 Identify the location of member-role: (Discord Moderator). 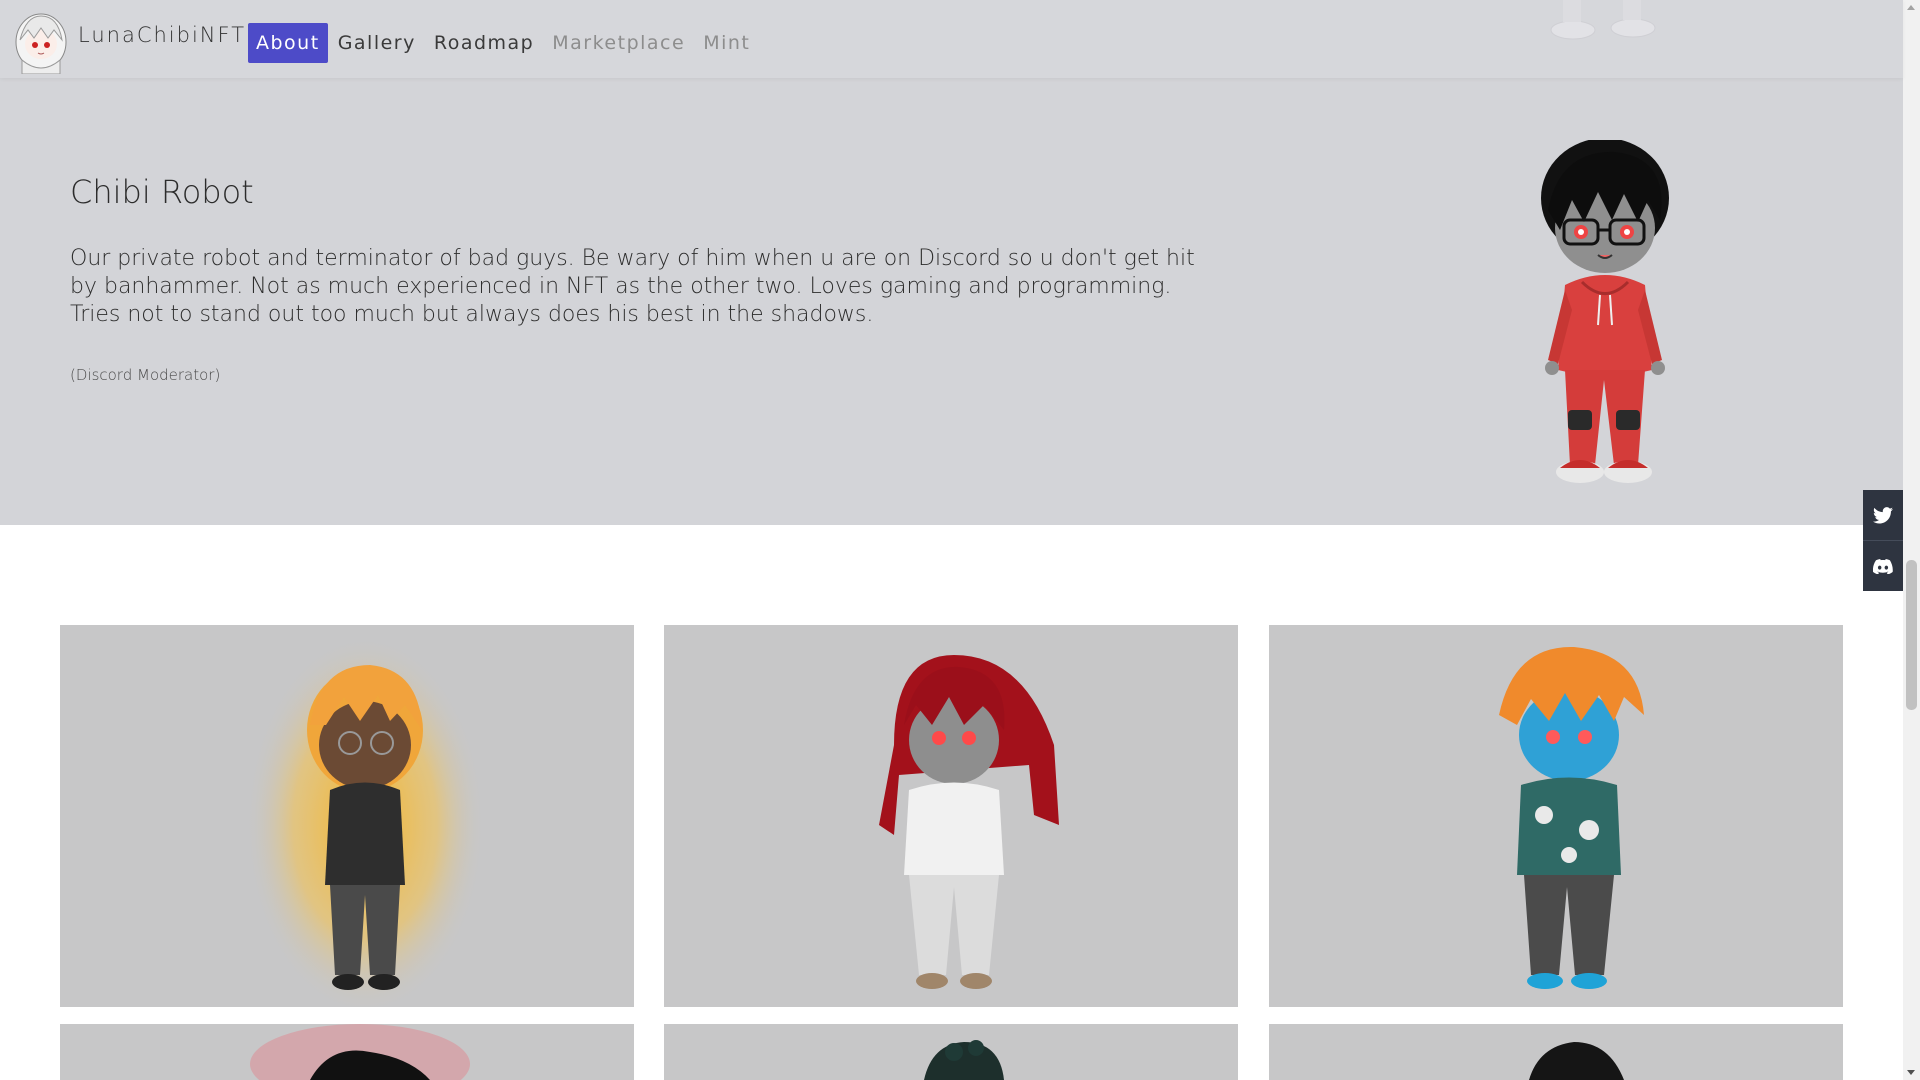
(145, 375).